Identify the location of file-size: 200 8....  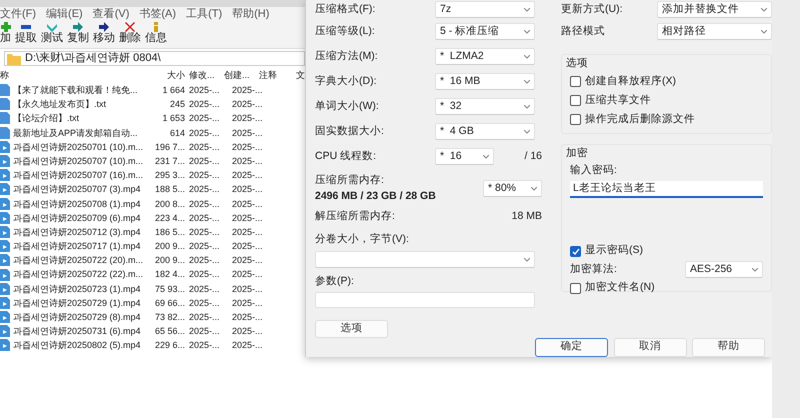
(170, 204).